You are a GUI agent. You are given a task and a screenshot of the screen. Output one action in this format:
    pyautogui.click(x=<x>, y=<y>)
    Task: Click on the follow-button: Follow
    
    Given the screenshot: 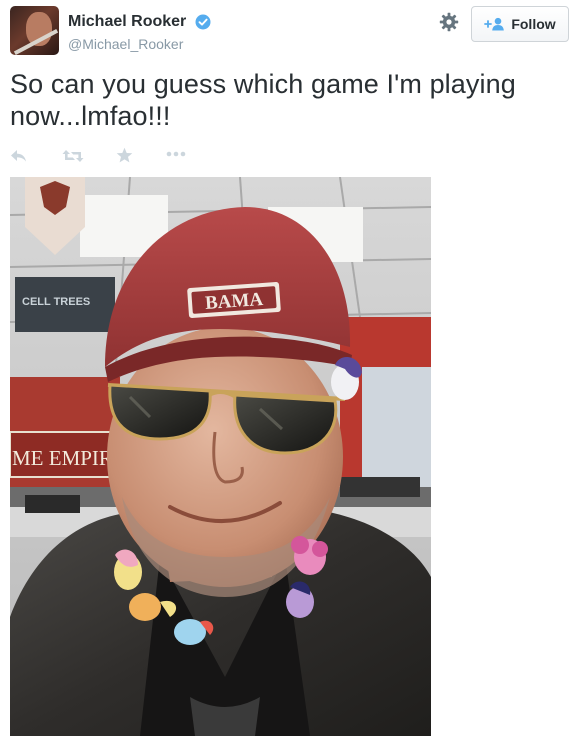 What is the action you would take?
    pyautogui.click(x=520, y=24)
    